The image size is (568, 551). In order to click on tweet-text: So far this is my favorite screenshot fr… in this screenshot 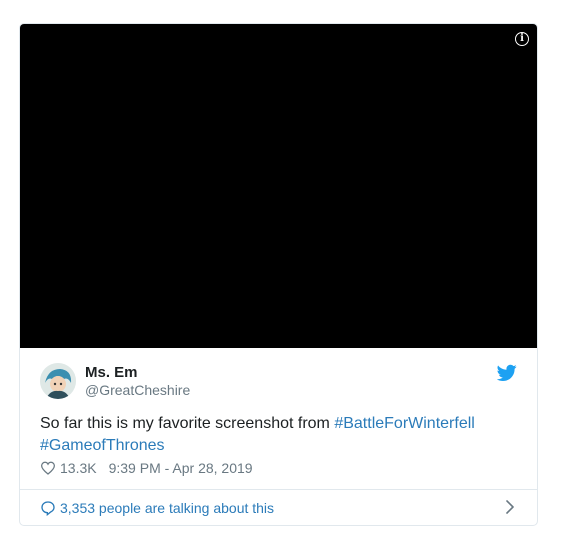, I will do `click(275, 435)`.